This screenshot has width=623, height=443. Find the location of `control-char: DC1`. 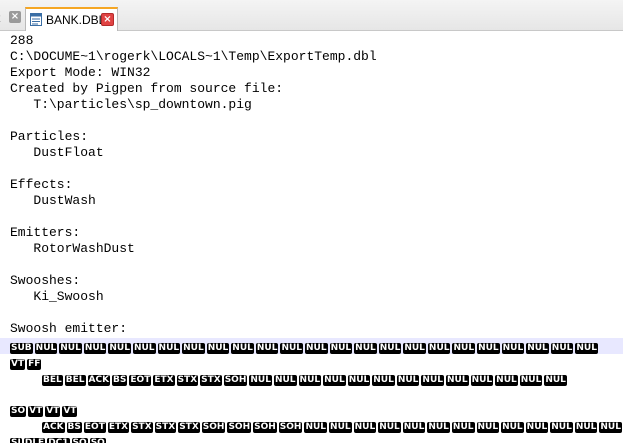

control-char: DC1 is located at coordinates (58, 440).